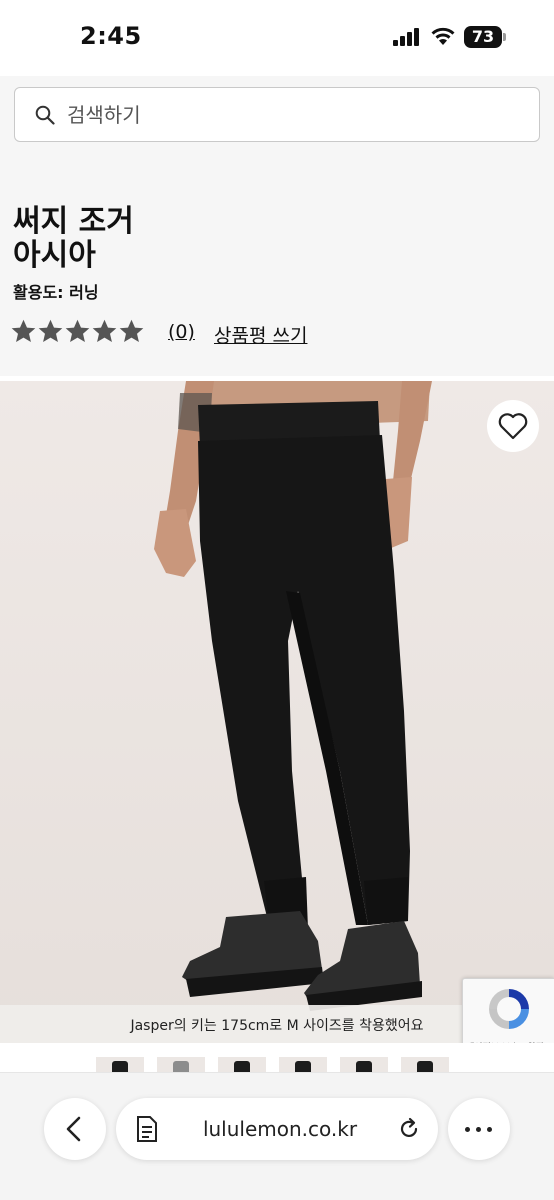  What do you see at coordinates (260, 334) in the screenshot?
I see `write-review-link: 상품평 쓰기` at bounding box center [260, 334].